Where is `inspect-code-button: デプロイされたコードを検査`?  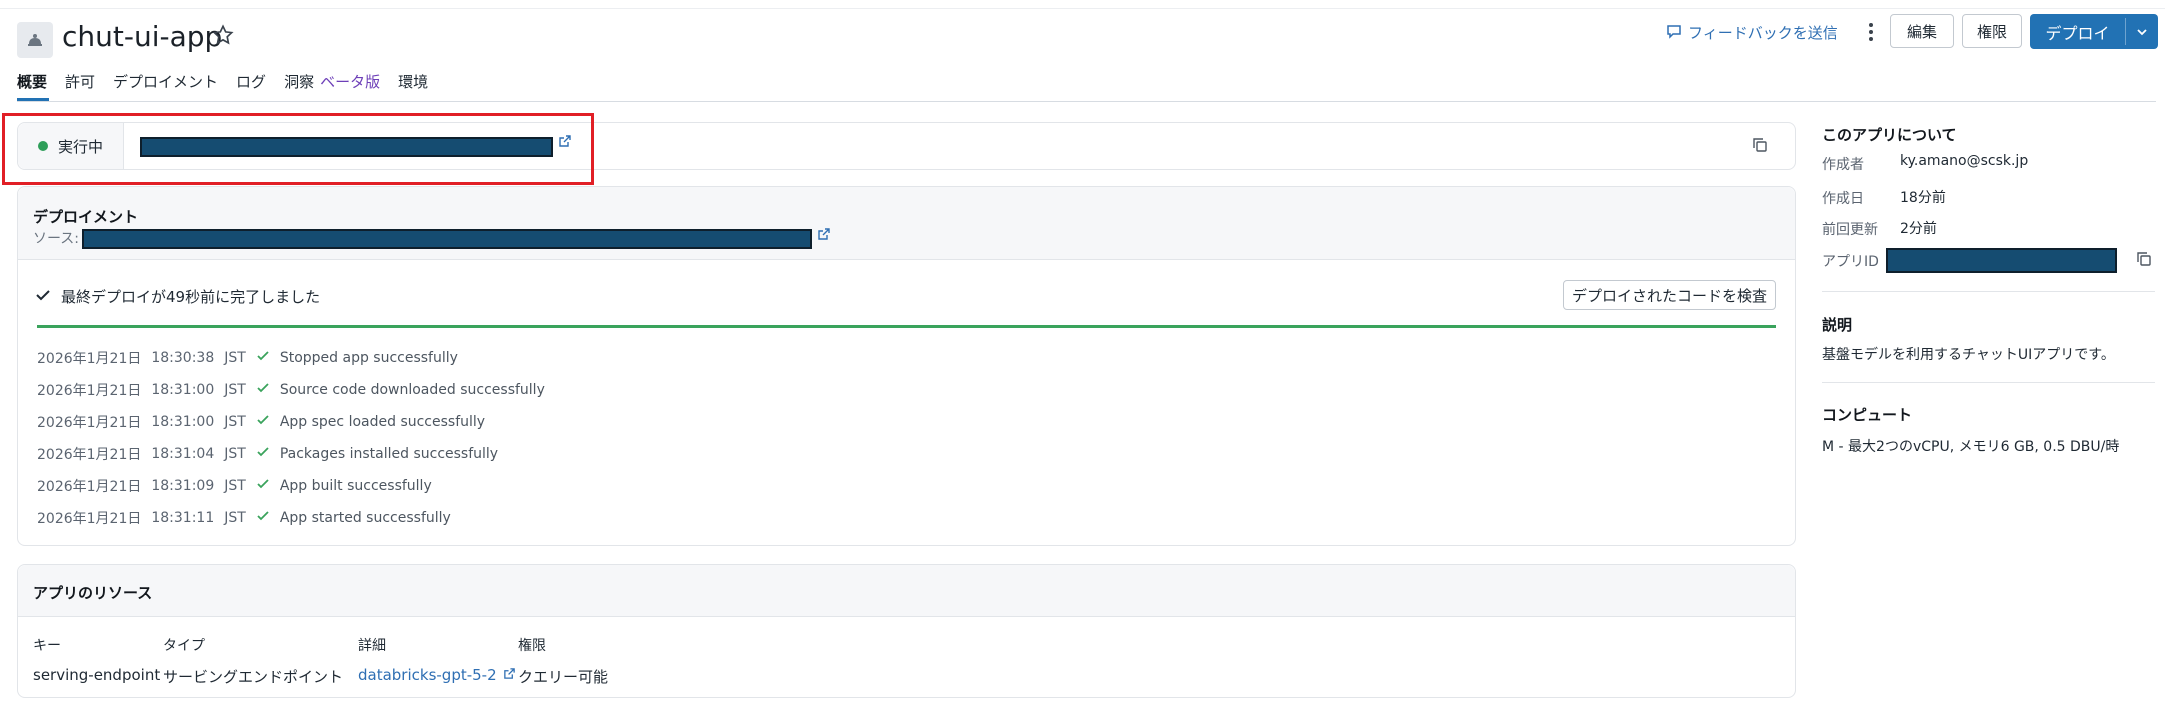 inspect-code-button: デプロイされたコードを検査 is located at coordinates (1669, 295).